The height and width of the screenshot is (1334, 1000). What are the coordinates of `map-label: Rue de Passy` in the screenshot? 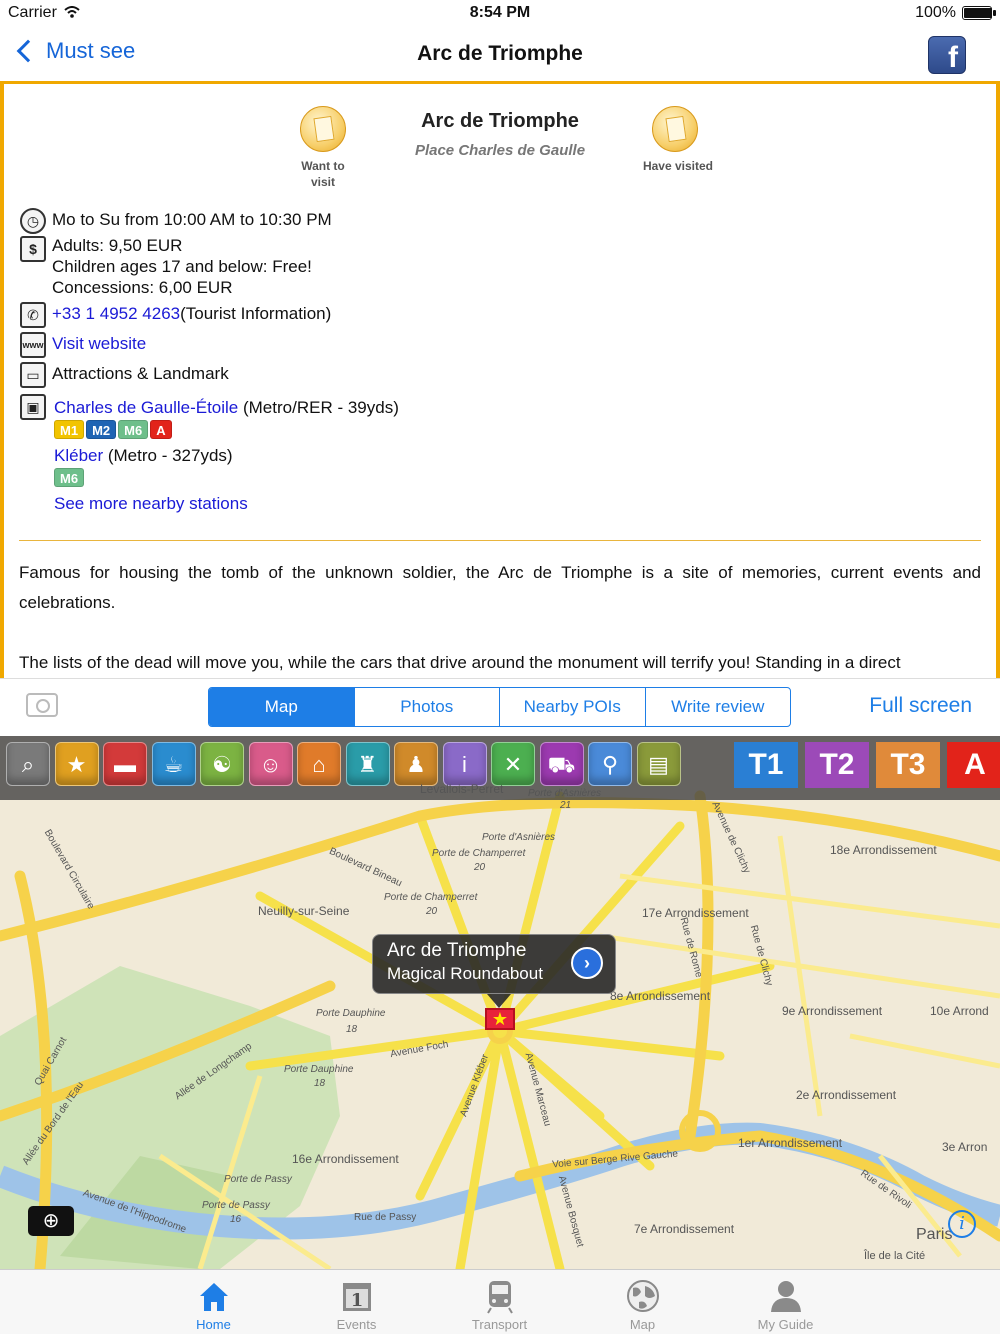 It's located at (385, 1217).